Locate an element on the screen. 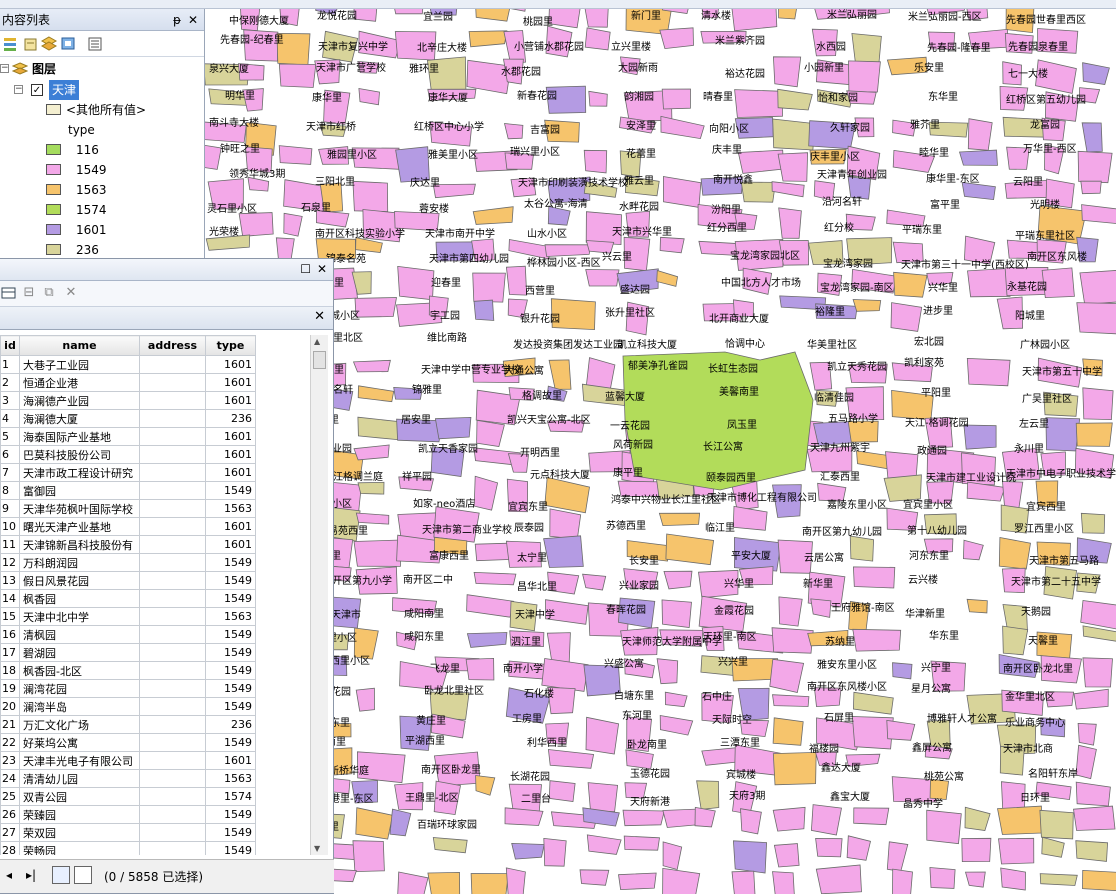 The width and height of the screenshot is (1116, 894). cell-name: 恒通企业港 is located at coordinates (79, 382).